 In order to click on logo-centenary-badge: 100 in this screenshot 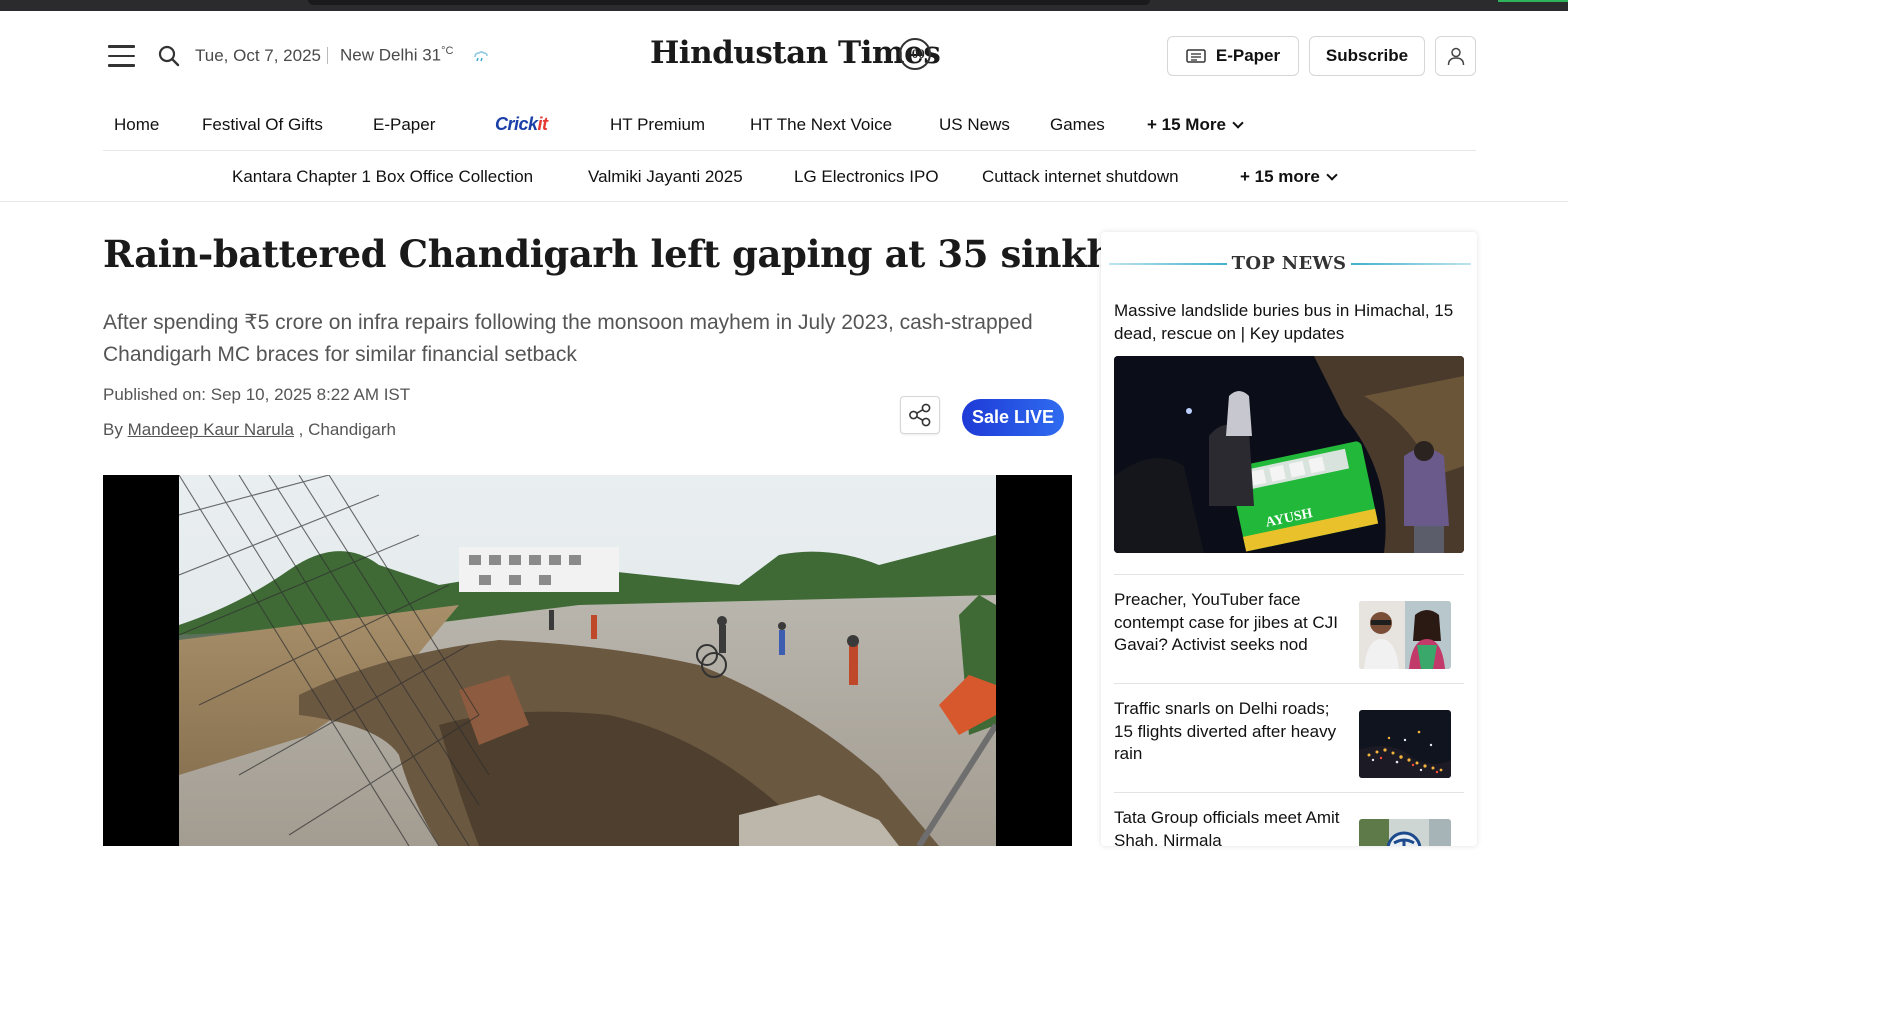, I will do `click(915, 54)`.